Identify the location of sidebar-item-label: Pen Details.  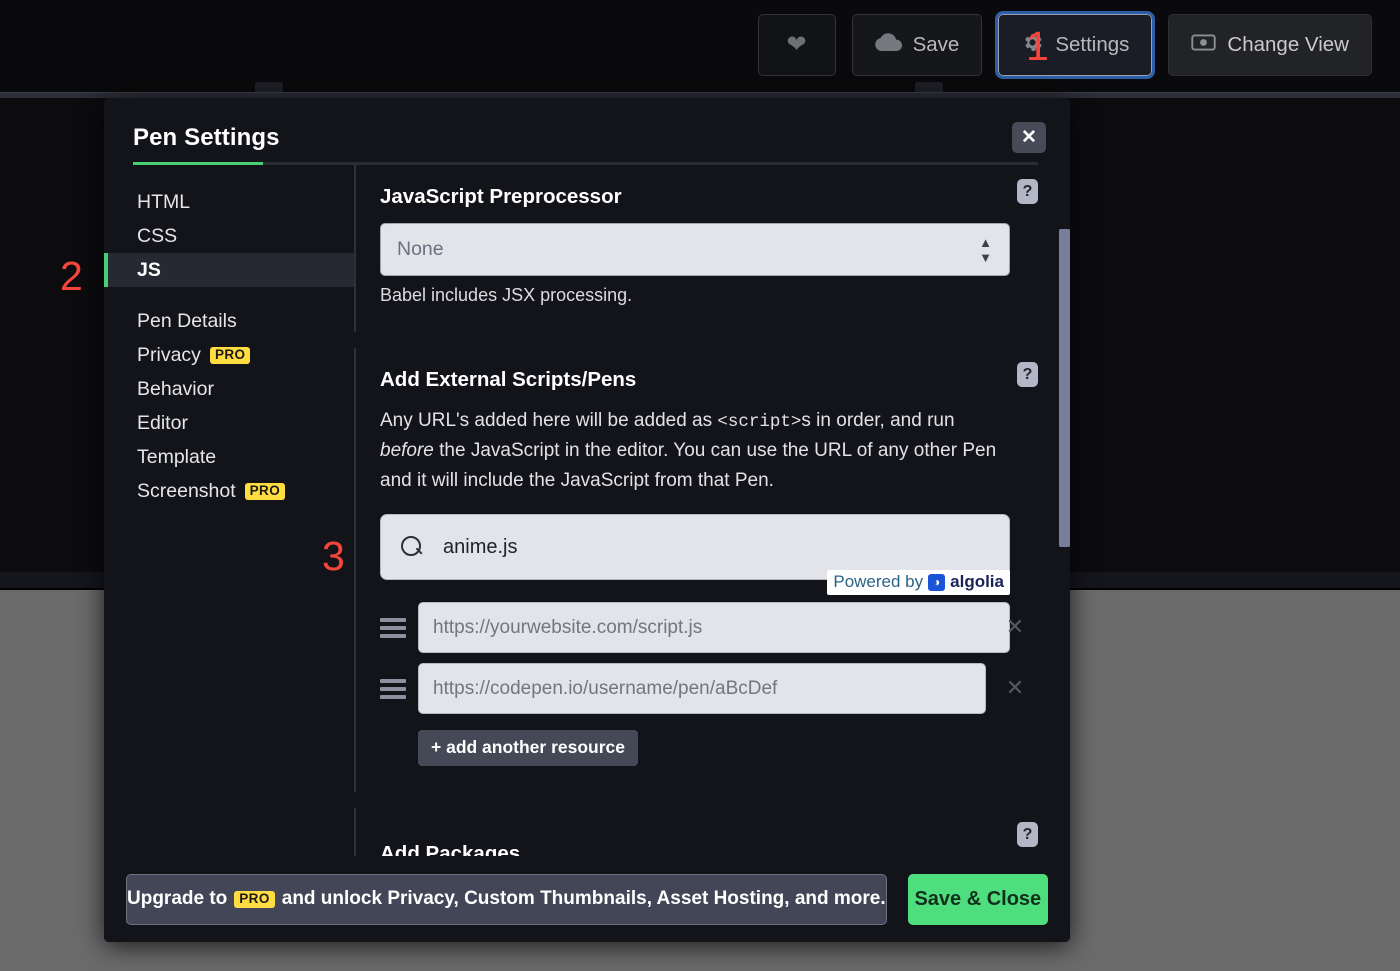
(187, 320).